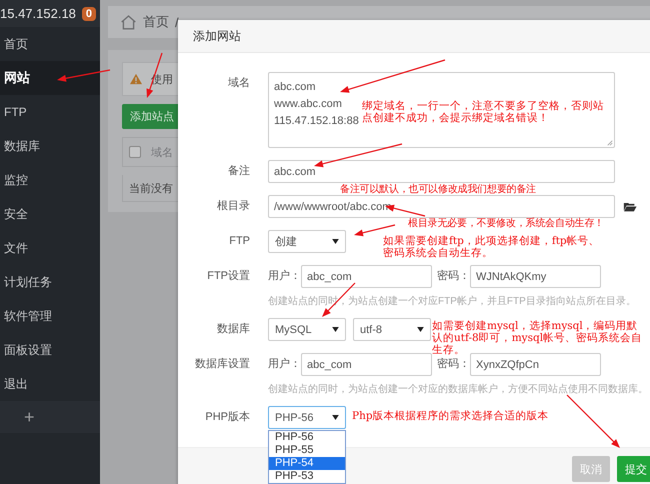  What do you see at coordinates (239, 241) in the screenshot?
I see `field-label: FTP` at bounding box center [239, 241].